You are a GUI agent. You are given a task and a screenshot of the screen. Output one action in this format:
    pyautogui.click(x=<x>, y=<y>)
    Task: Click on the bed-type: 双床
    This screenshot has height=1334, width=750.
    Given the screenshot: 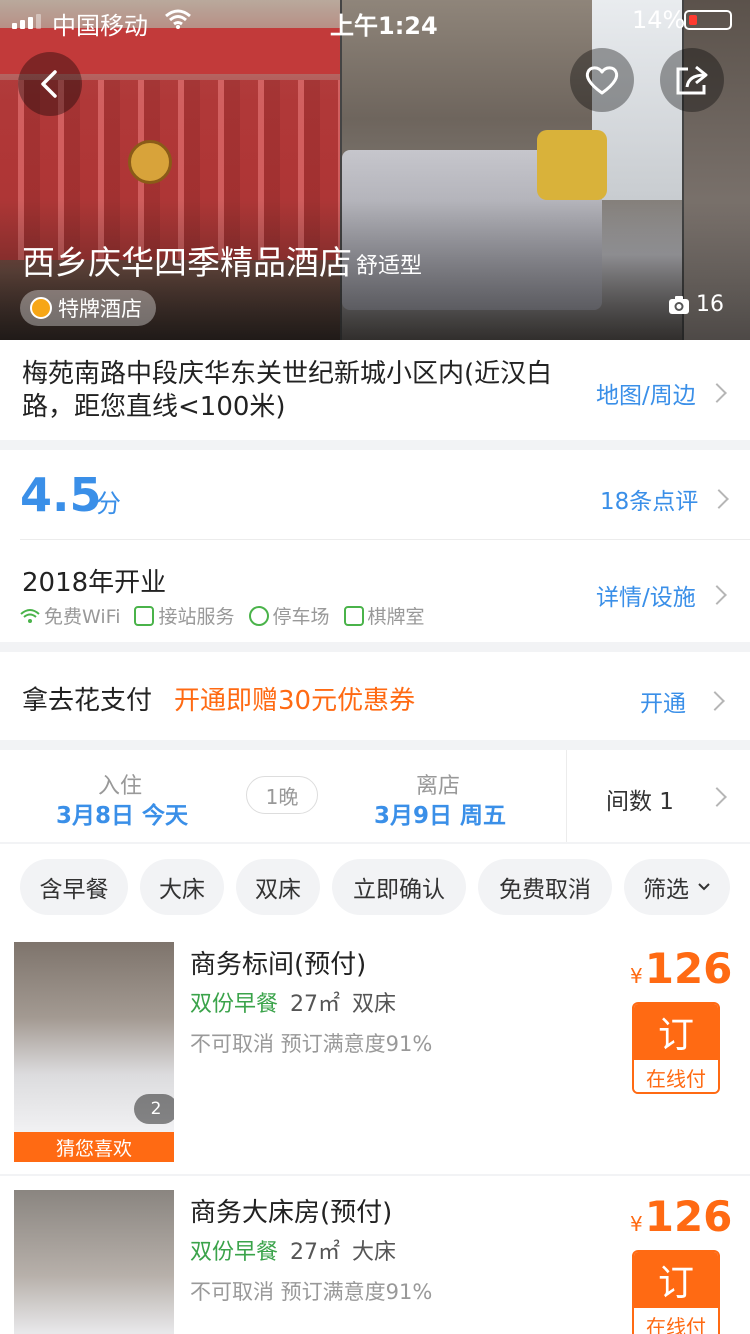 What is the action you would take?
    pyautogui.click(x=374, y=1004)
    